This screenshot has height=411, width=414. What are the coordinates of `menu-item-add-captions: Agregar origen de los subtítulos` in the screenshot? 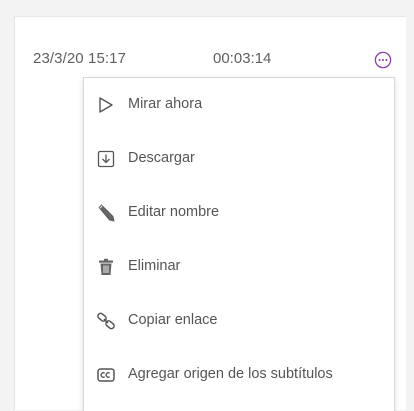 It's located at (239, 375).